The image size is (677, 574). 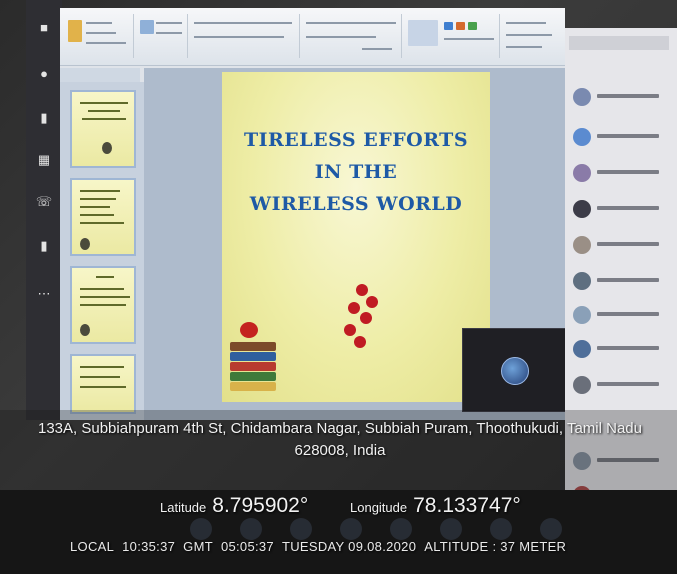 I want to click on longitude-readout: Longitude 78.133747°, so click(x=435, y=506).